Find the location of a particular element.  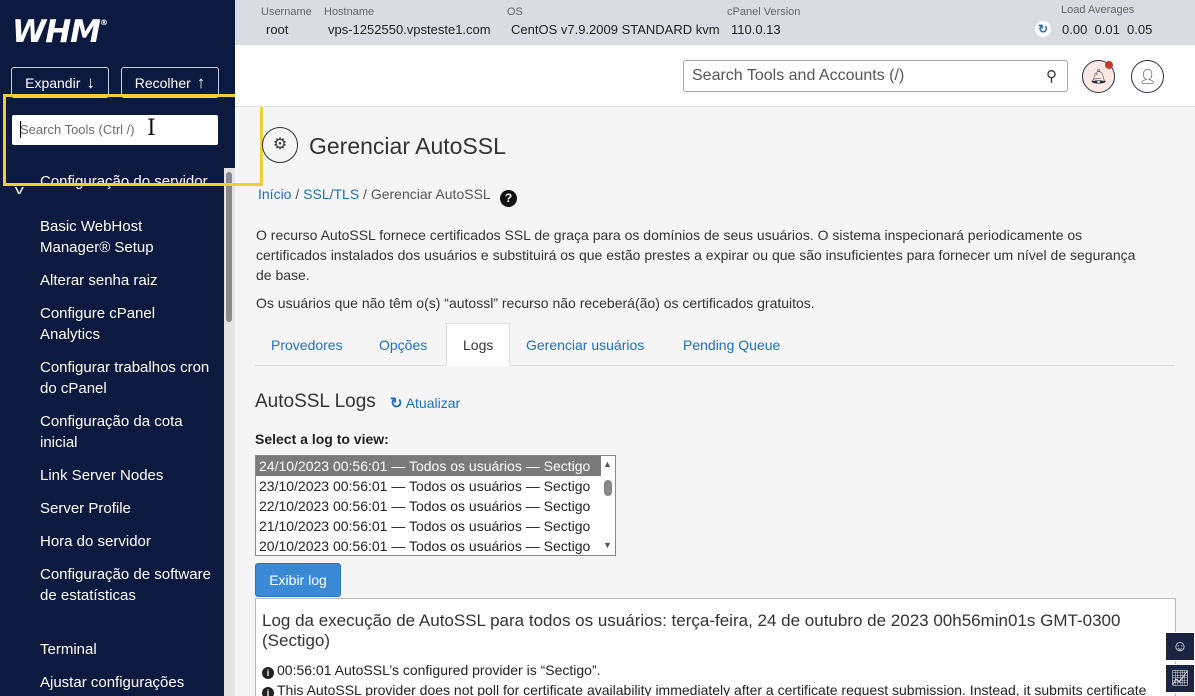

sidebar-item-link-server-nodes: Link Server Nodes is located at coordinates (127, 475).